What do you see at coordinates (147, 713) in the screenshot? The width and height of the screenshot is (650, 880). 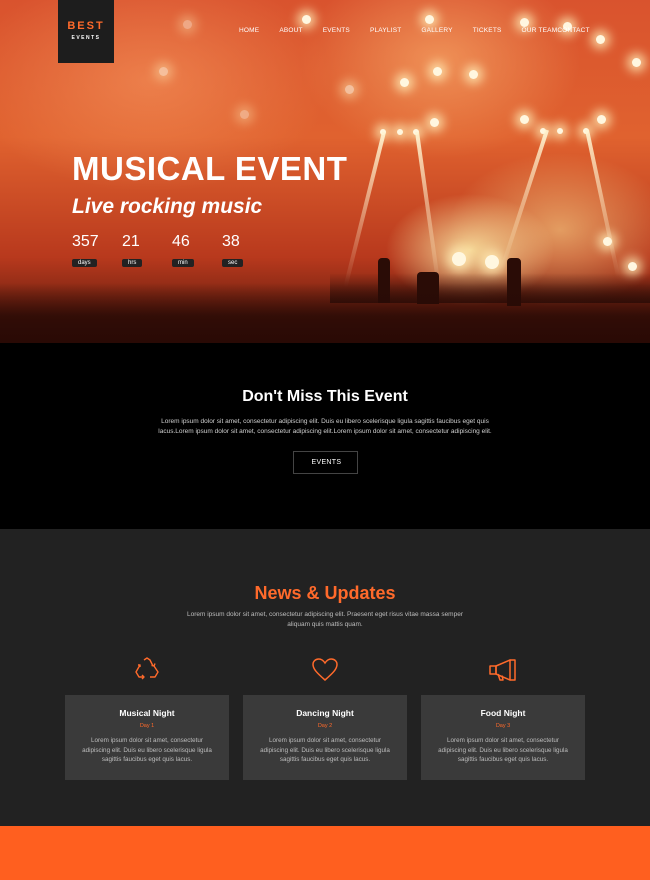 I see `card-title: Musical Night` at bounding box center [147, 713].